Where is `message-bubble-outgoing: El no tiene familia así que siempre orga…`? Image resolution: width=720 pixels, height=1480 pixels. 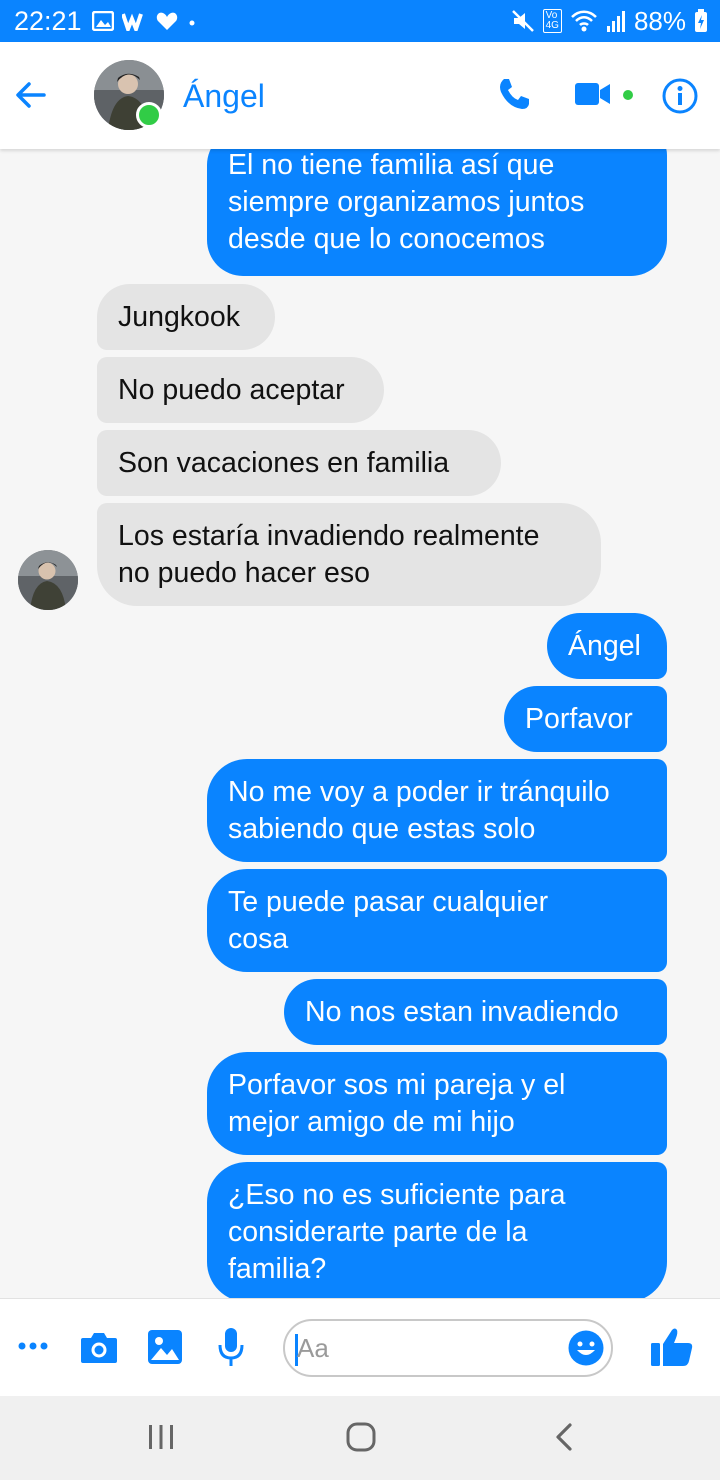 message-bubble-outgoing: El no tiene familia así que siempre orga… is located at coordinates (437, 212).